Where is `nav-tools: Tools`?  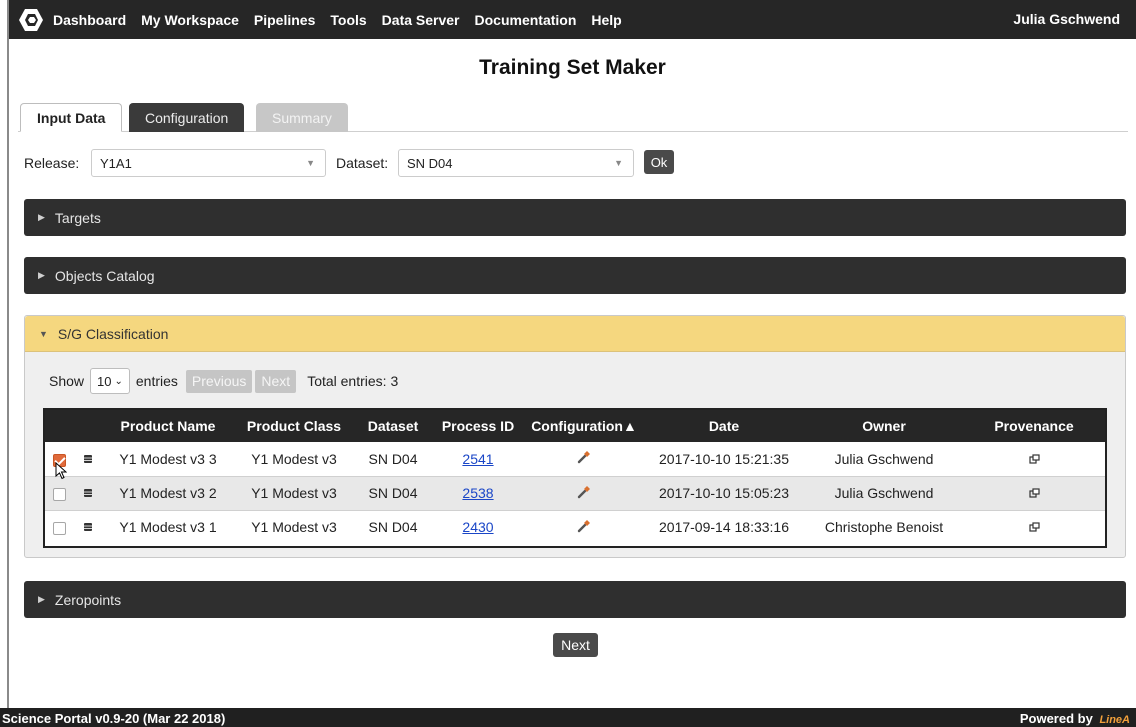
nav-tools: Tools is located at coordinates (348, 20).